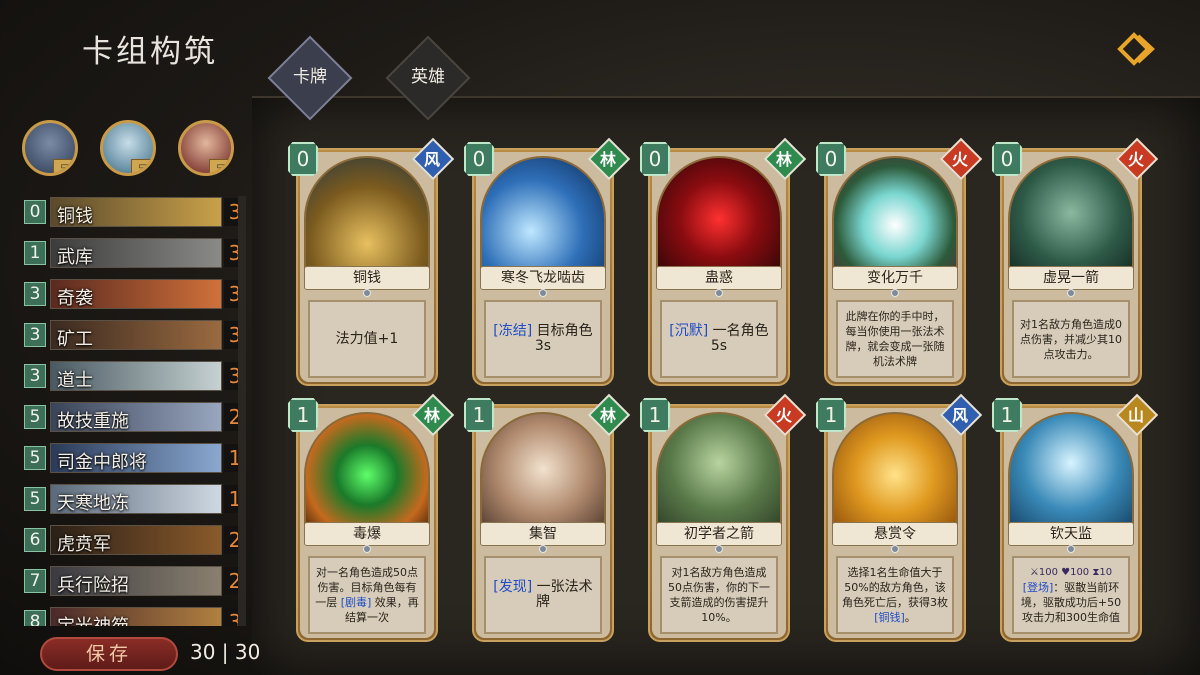 Image resolution: width=1200 pixels, height=675 pixels. I want to click on card-title: 钦天监, so click(1071, 534).